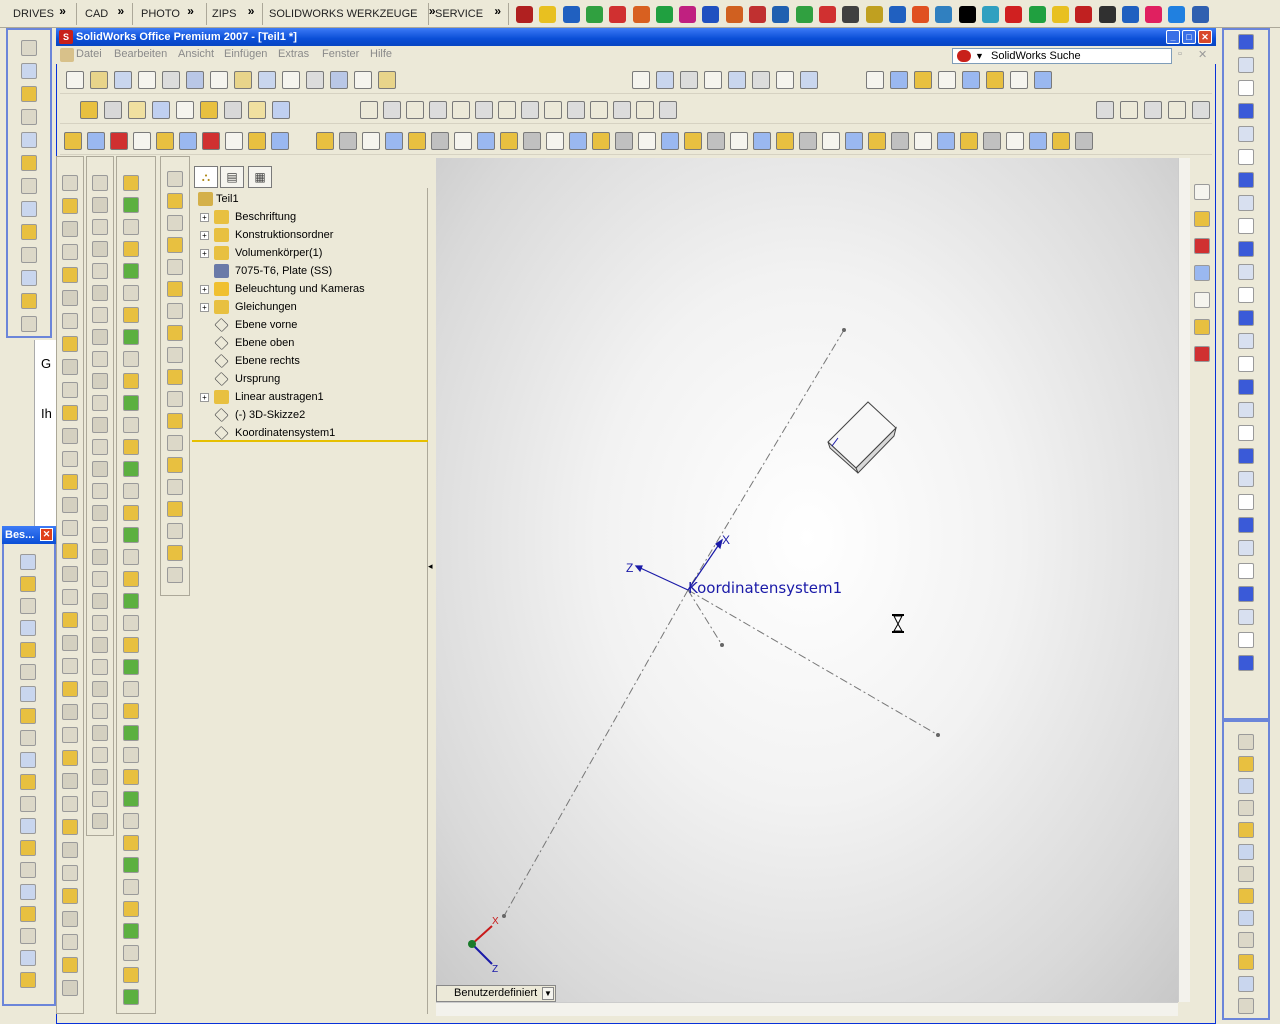 The image size is (1280, 1024). I want to click on minimize-icon: _, so click(1173, 37).